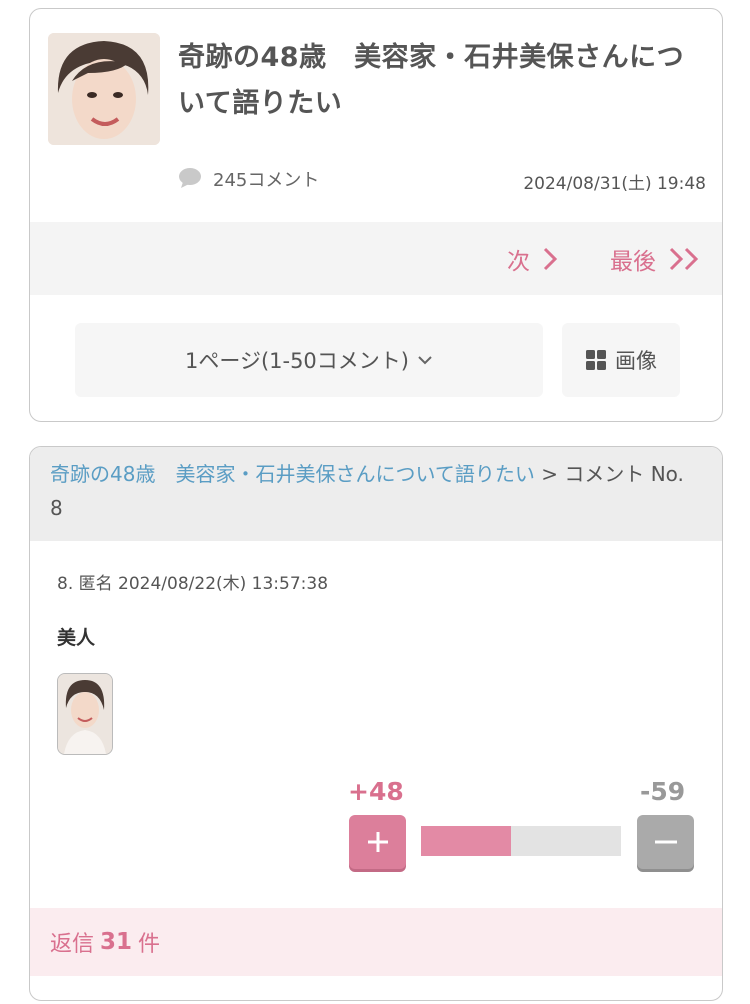 The height and width of the screenshot is (1004, 750). What do you see at coordinates (614, 184) in the screenshot?
I see `topic-date: 2024/08/31(土) 19:48` at bounding box center [614, 184].